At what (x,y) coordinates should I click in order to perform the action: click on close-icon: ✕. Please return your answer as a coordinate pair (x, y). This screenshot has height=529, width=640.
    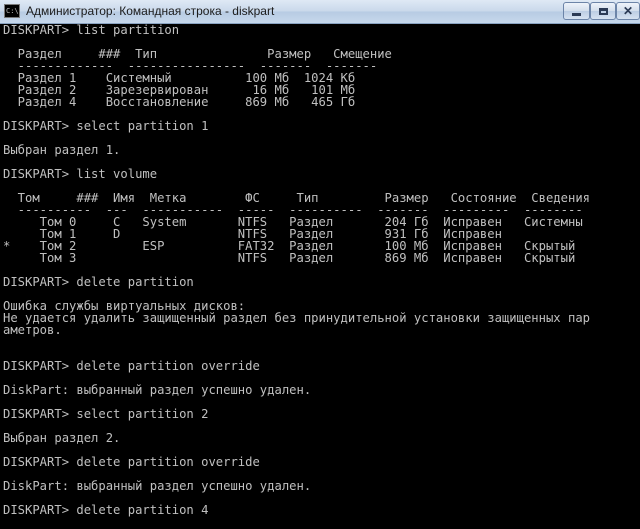
    Looking at the image, I should click on (628, 11).